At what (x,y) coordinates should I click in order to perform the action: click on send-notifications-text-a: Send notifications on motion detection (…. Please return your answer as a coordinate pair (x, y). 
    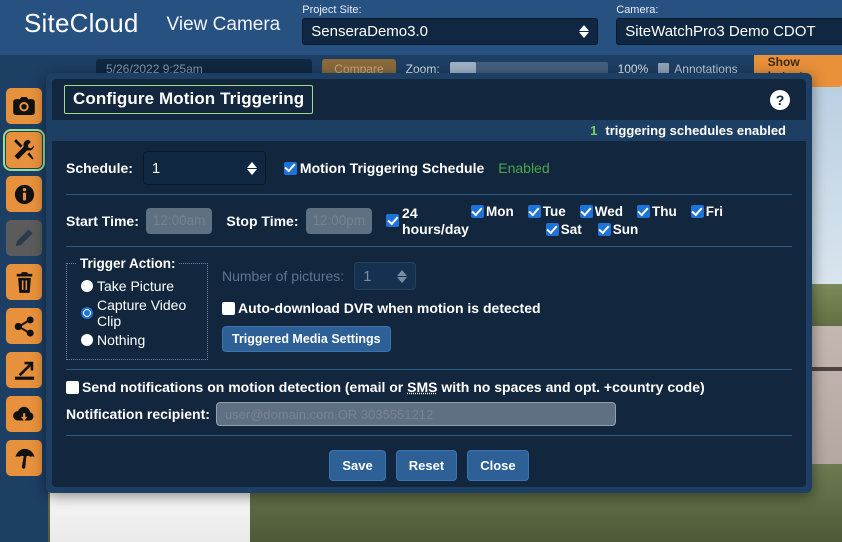
    Looking at the image, I should click on (245, 387).